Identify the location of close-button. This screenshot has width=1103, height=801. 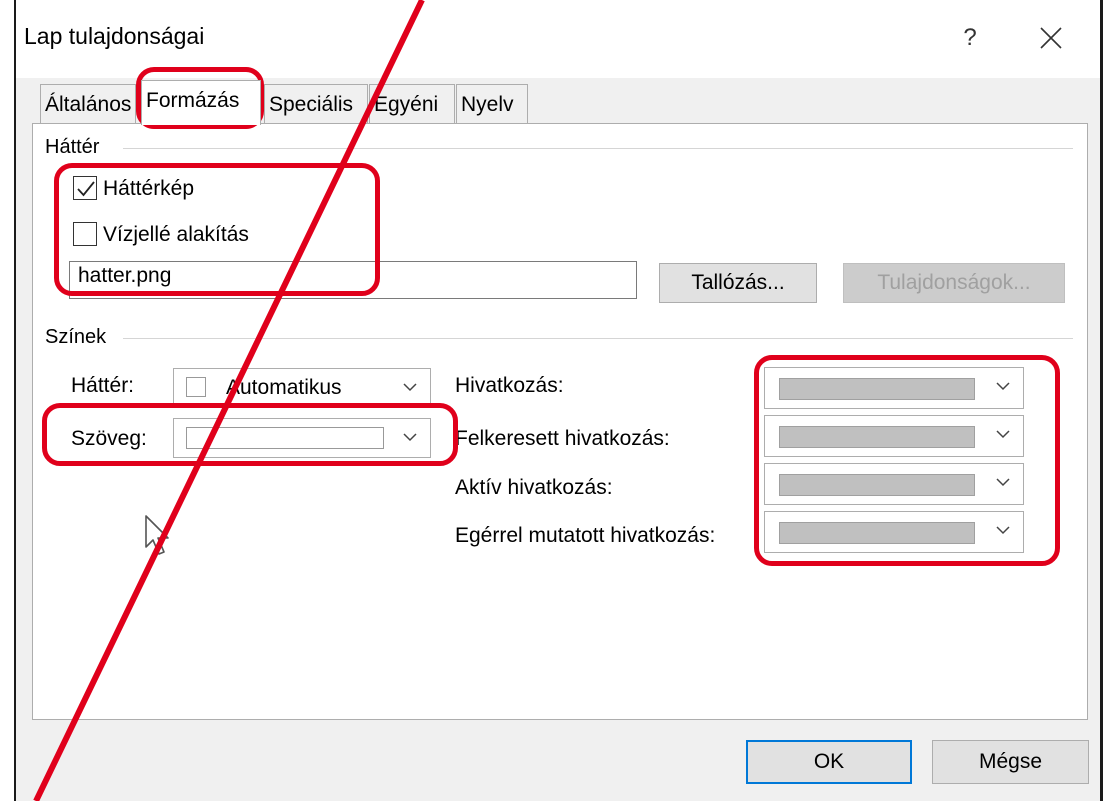
(1051, 38).